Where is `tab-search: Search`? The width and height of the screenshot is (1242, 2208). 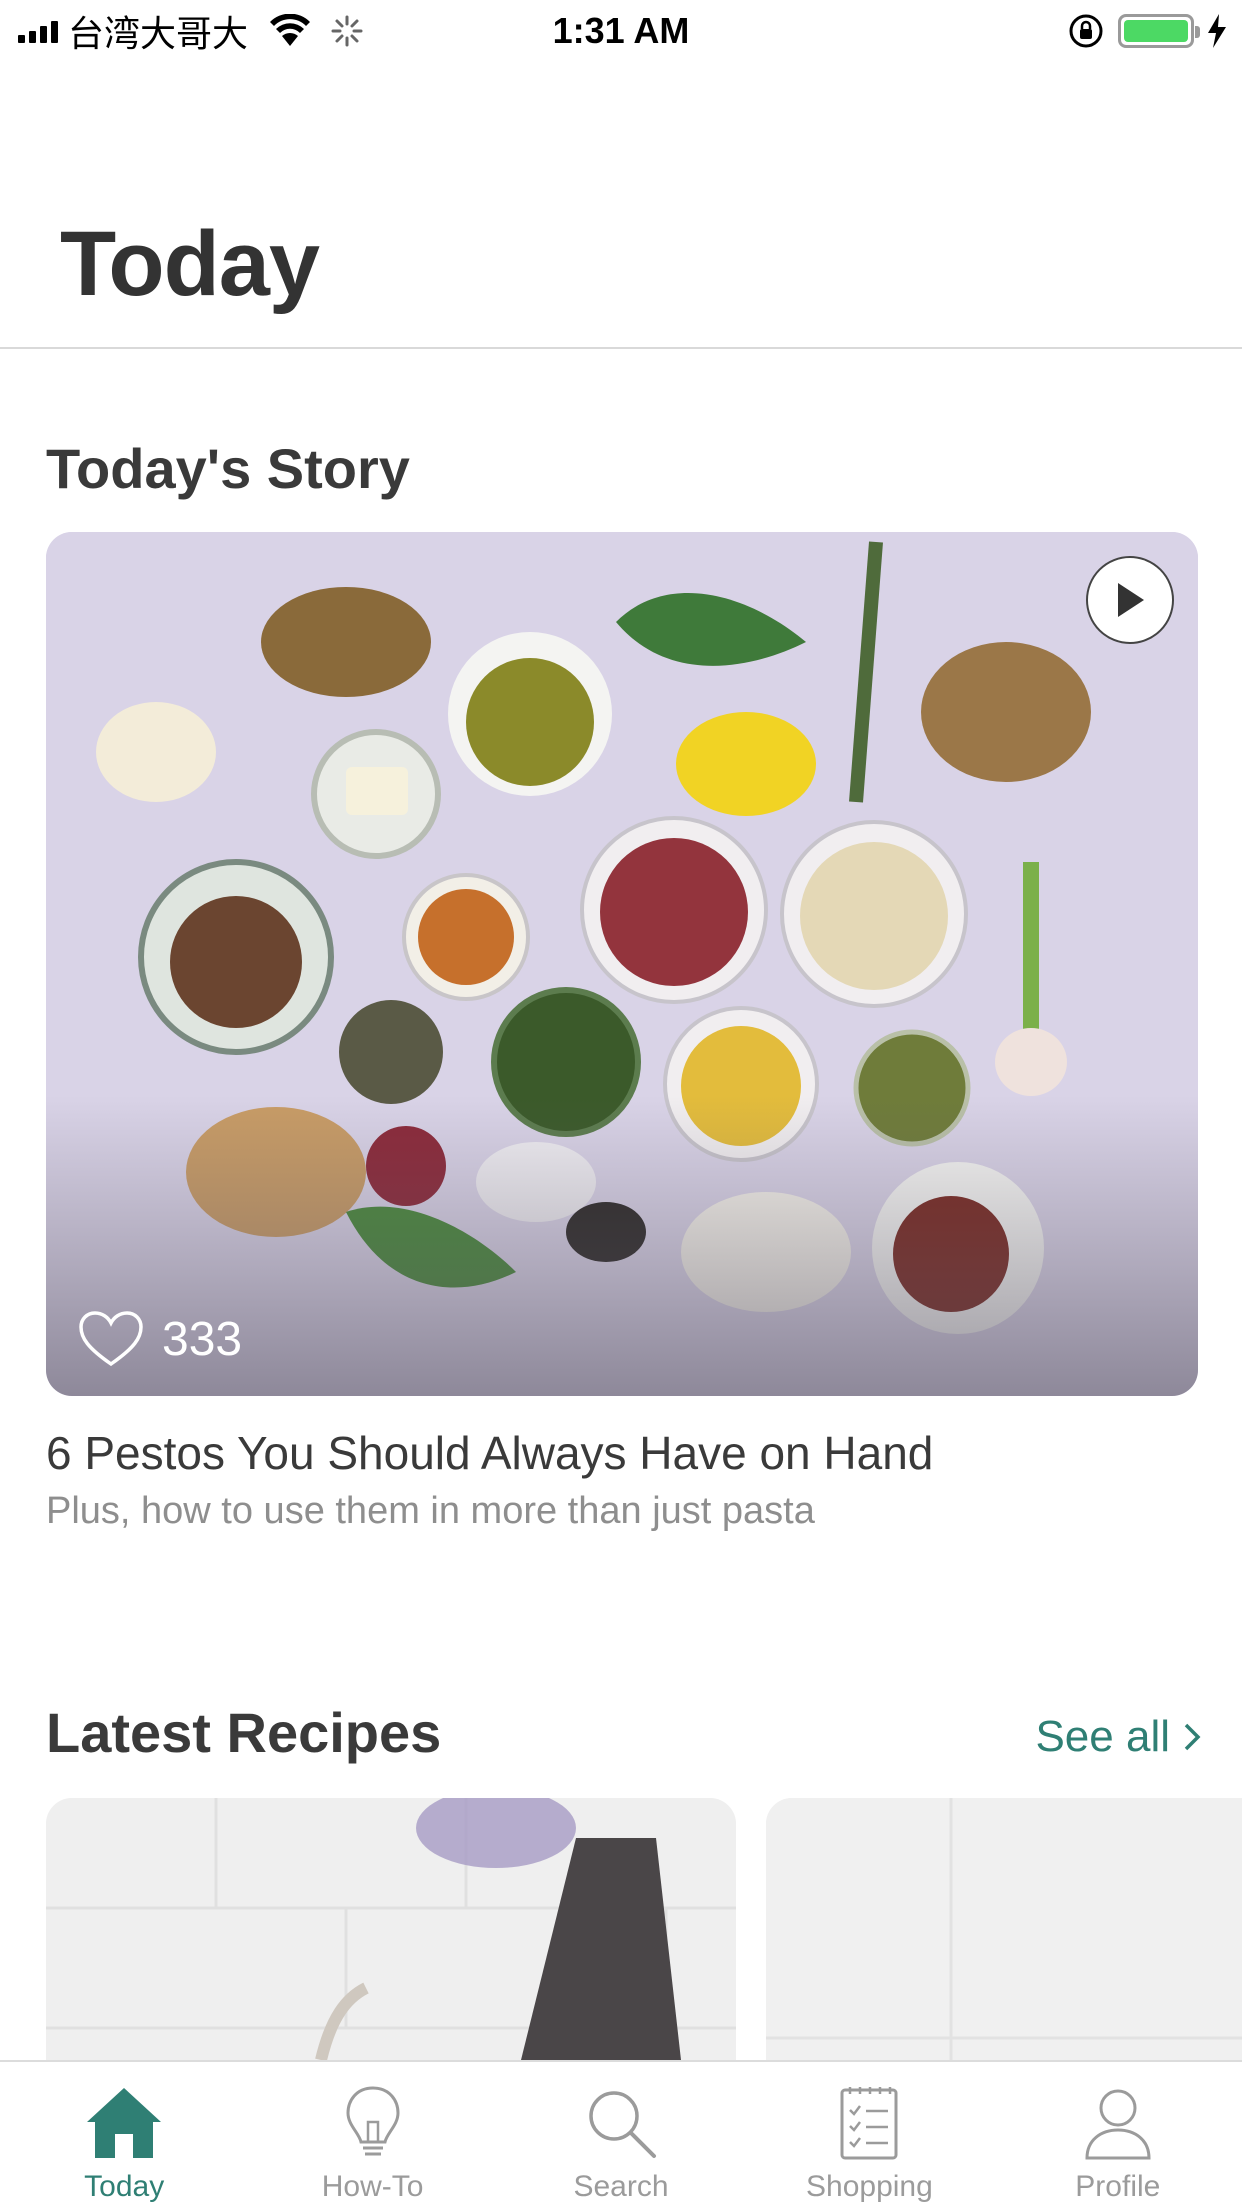
tab-search: Search is located at coordinates (621, 2135).